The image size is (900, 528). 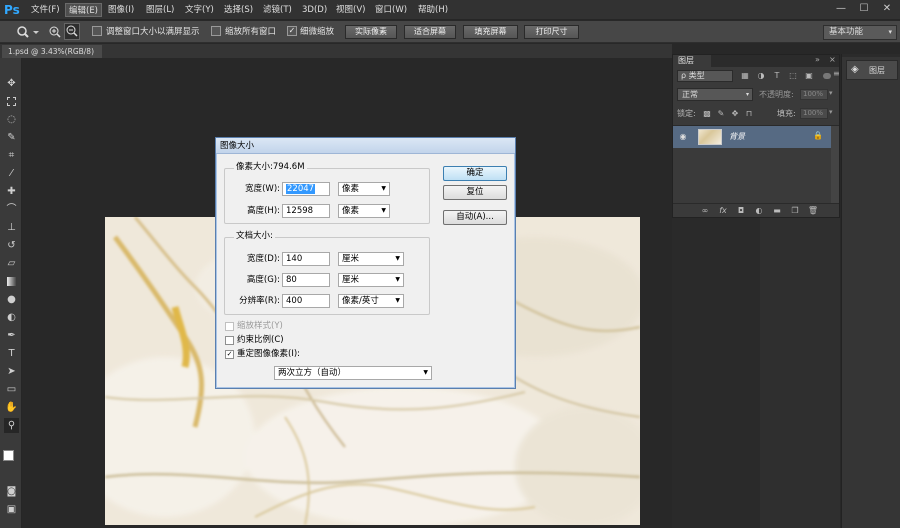 What do you see at coordinates (761, 76) in the screenshot?
I see `adjustment-filter-icon: ◑` at bounding box center [761, 76].